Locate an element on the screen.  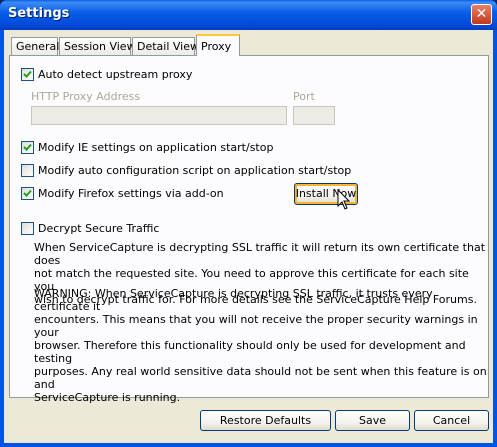
cancel-button: Cancel is located at coordinates (451, 420).